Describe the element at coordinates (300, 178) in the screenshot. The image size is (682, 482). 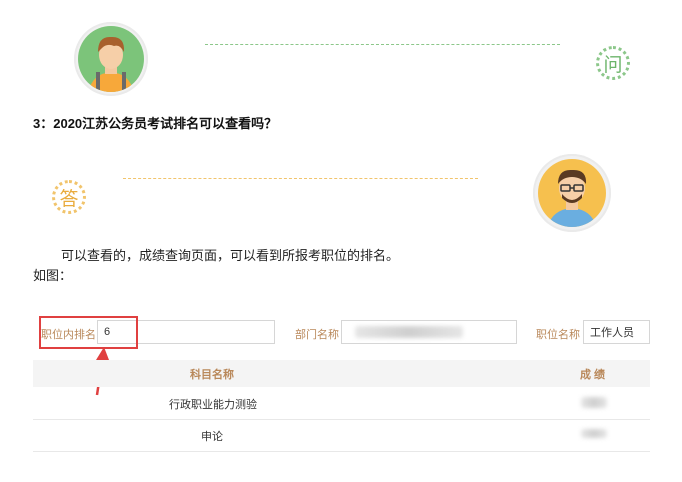
I see `answer-divider` at that location.